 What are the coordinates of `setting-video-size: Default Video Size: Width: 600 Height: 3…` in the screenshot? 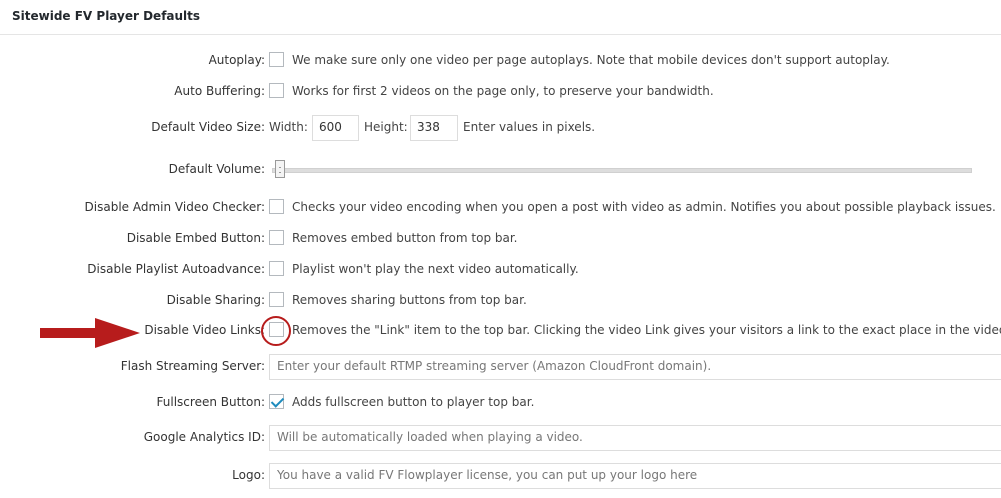 It's located at (500, 128).